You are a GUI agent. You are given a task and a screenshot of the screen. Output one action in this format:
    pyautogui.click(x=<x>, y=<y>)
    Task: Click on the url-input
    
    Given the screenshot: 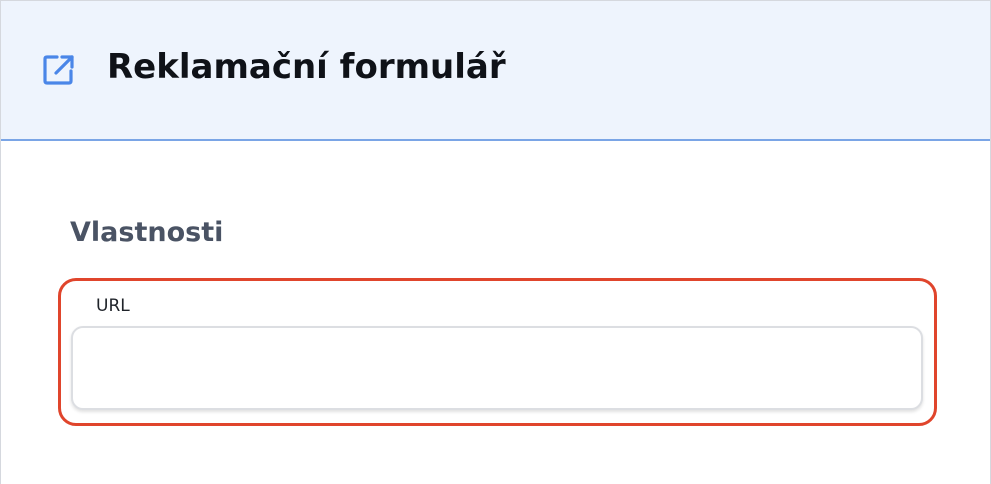 What is the action you would take?
    pyautogui.click(x=497, y=368)
    